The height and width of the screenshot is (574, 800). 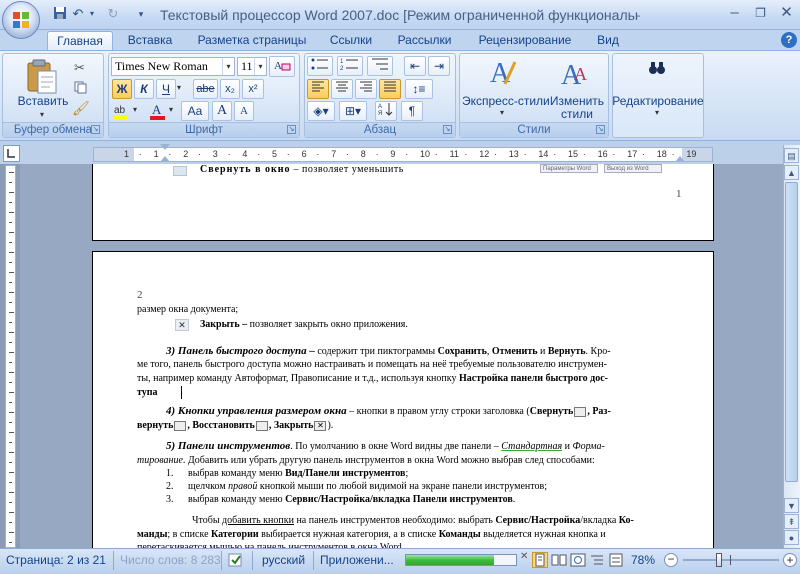 I want to click on cut-icon: ✂, so click(x=79, y=68).